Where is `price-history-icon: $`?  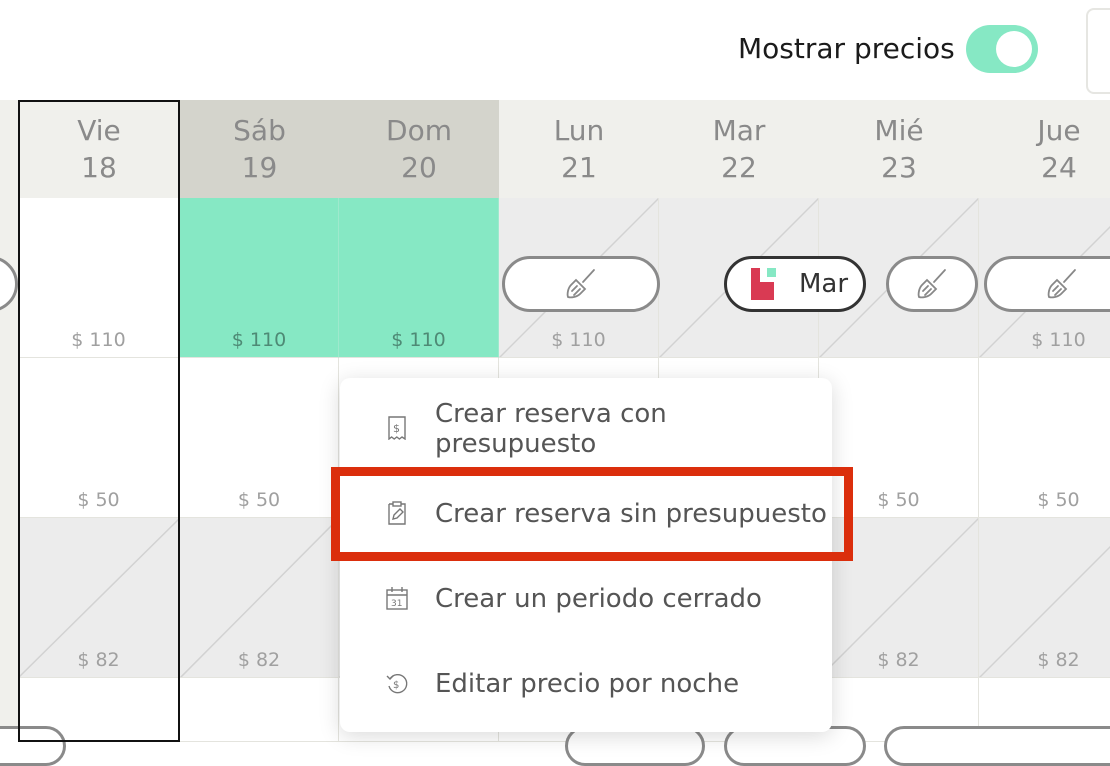 price-history-icon: $ is located at coordinates (397, 683).